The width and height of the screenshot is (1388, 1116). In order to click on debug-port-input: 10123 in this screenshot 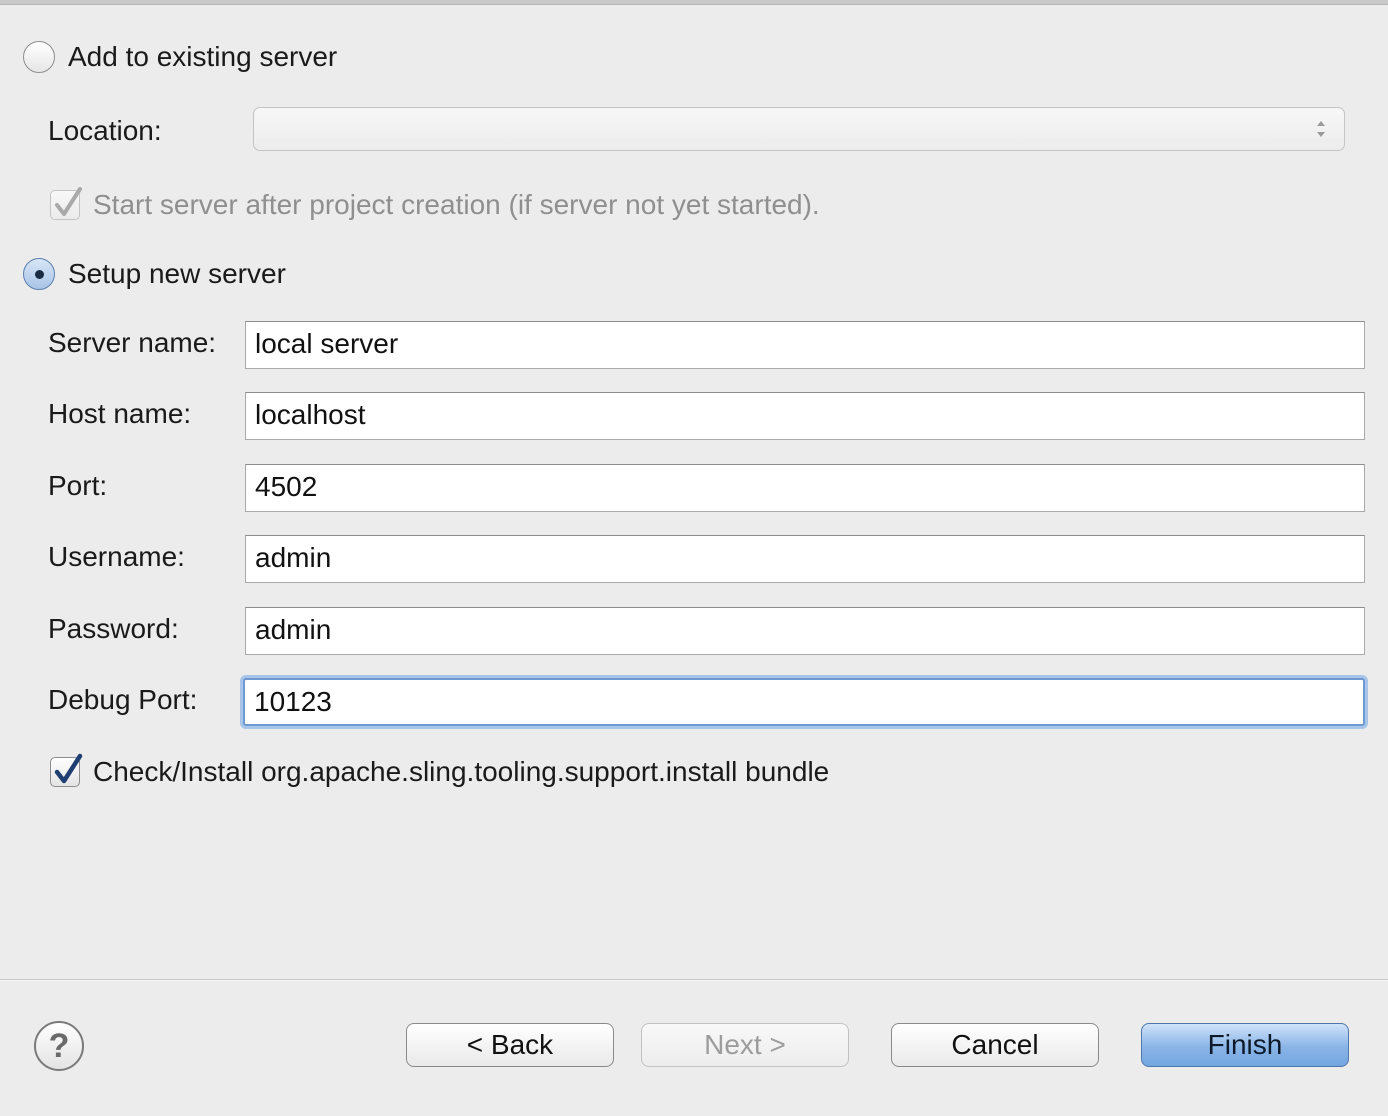, I will do `click(804, 702)`.